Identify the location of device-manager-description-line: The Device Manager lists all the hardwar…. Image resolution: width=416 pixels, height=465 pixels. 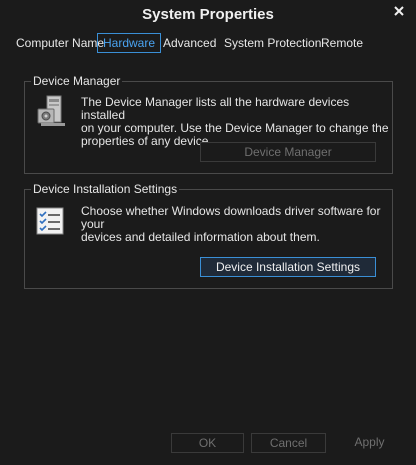
(215, 108).